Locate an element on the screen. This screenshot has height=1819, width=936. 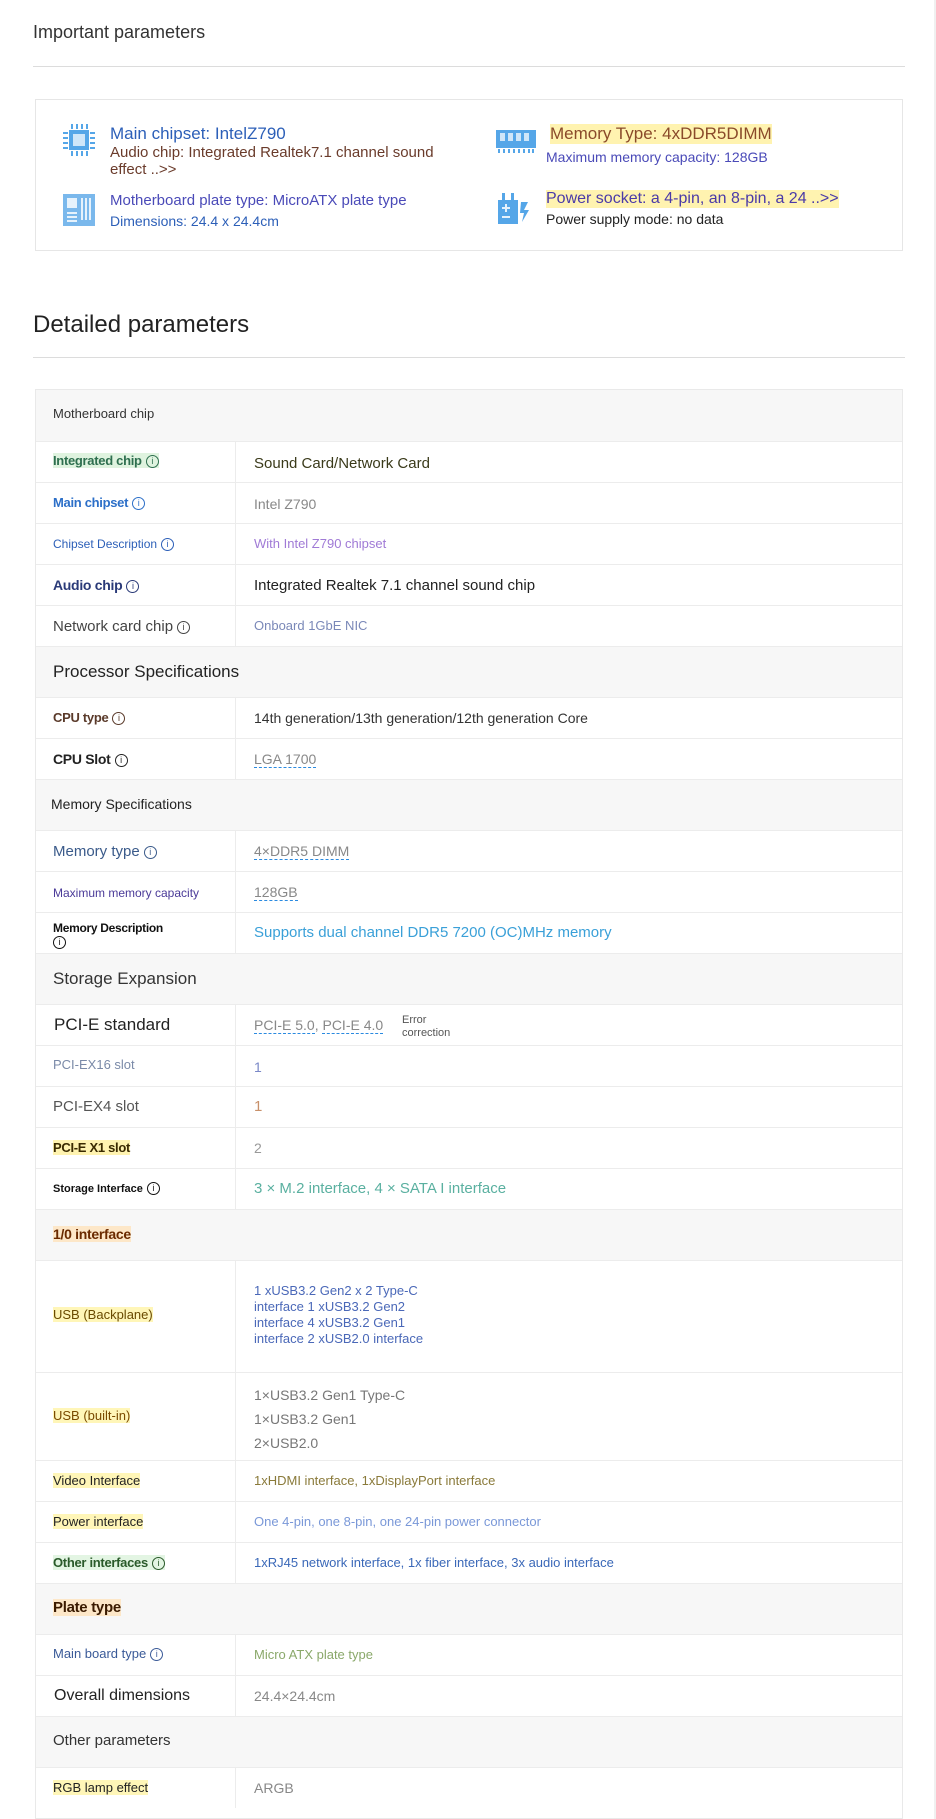
param-value: 128GB is located at coordinates (276, 892).